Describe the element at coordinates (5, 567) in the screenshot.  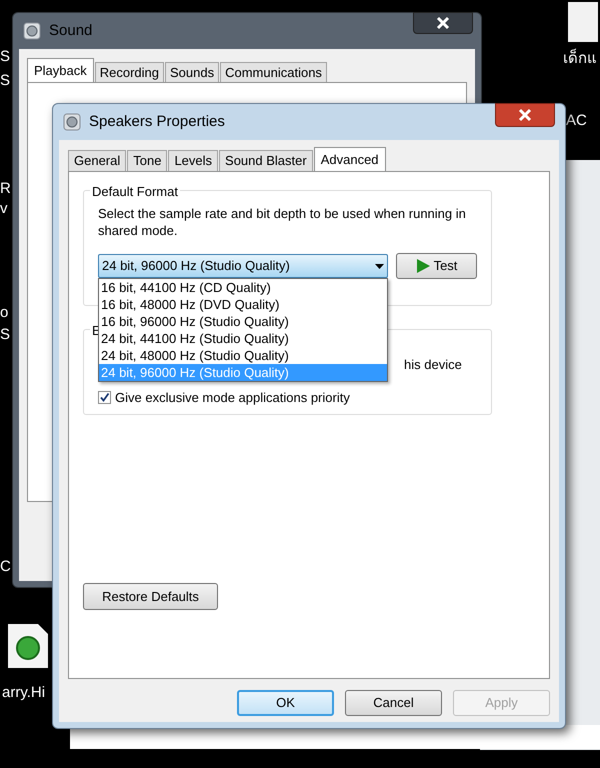
I see `desktop-icon-label: C` at that location.